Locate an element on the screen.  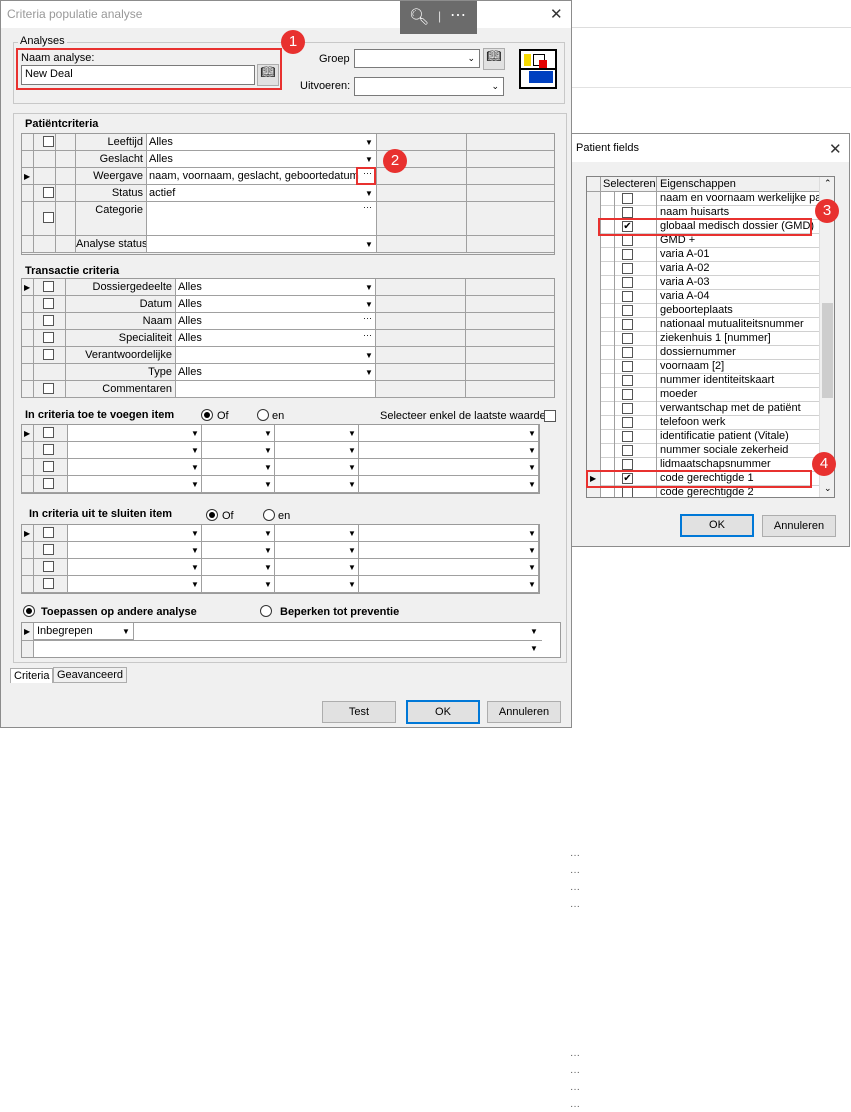
scroll-thumb is located at coordinates (827, 350).